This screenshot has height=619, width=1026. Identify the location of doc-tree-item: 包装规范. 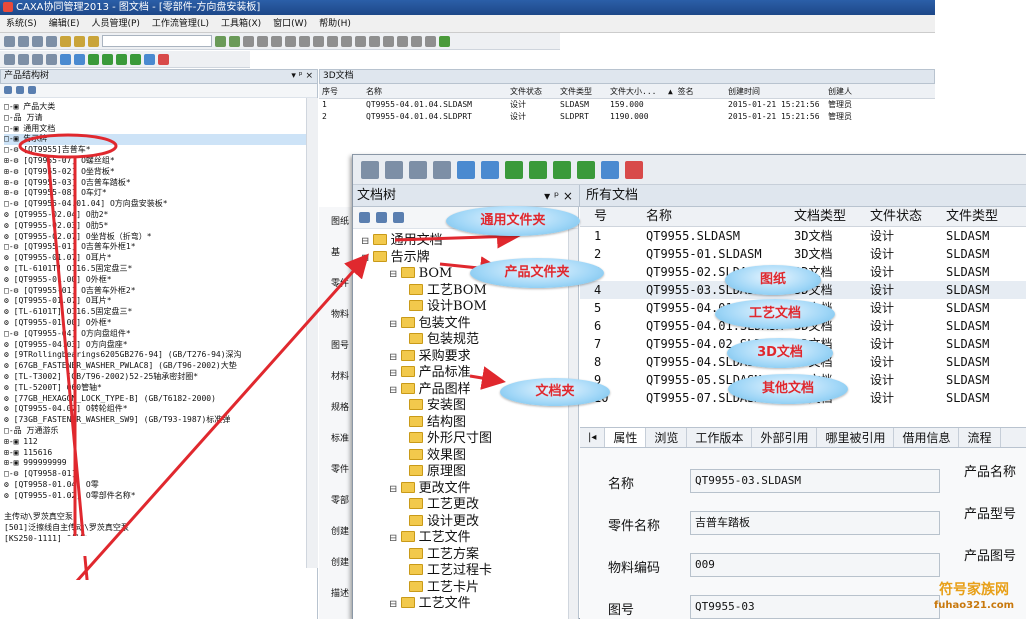
(469, 340).